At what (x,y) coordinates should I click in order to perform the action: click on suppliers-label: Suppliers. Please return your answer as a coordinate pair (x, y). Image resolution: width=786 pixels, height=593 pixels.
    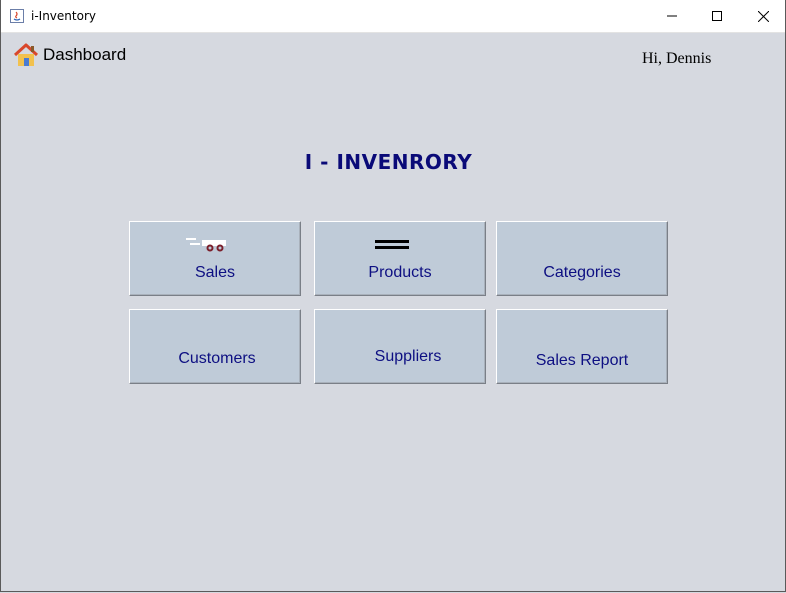
    Looking at the image, I should click on (408, 356).